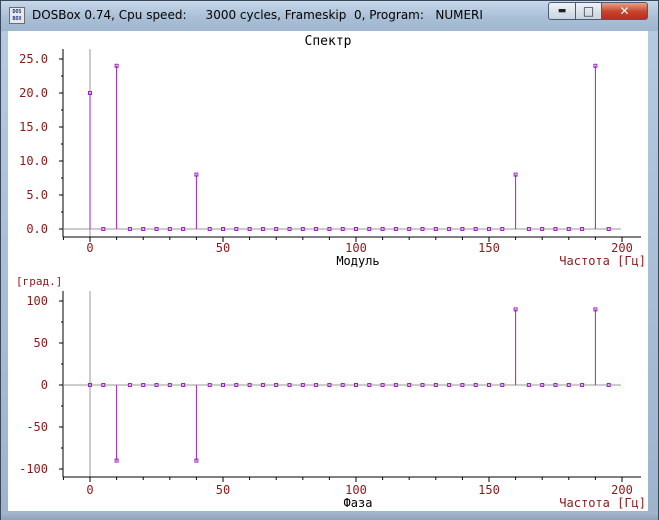 The width and height of the screenshot is (659, 520). Describe the element at coordinates (358, 503) in the screenshot. I see `phase-x-label: Фаза` at that location.